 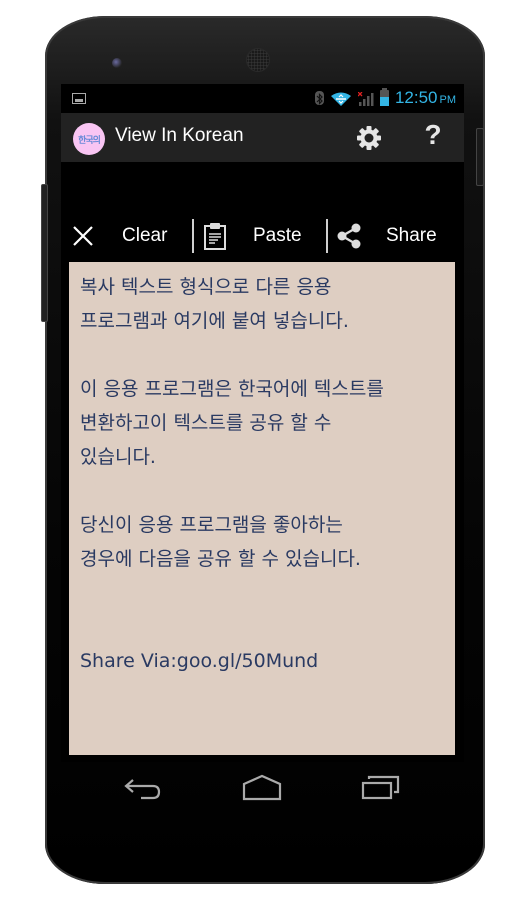 What do you see at coordinates (341, 98) in the screenshot?
I see `wifi-icon` at bounding box center [341, 98].